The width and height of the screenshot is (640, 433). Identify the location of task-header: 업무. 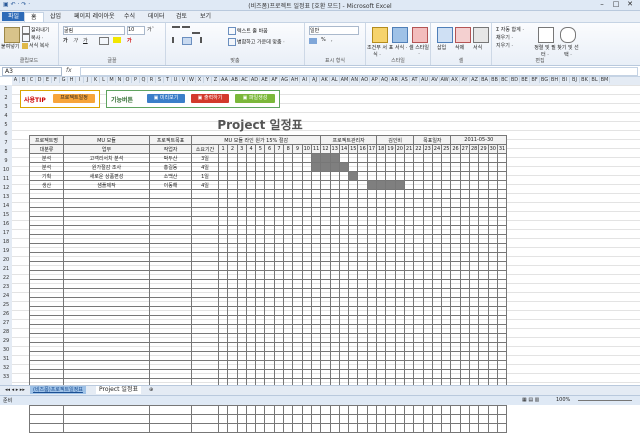
(106, 149).